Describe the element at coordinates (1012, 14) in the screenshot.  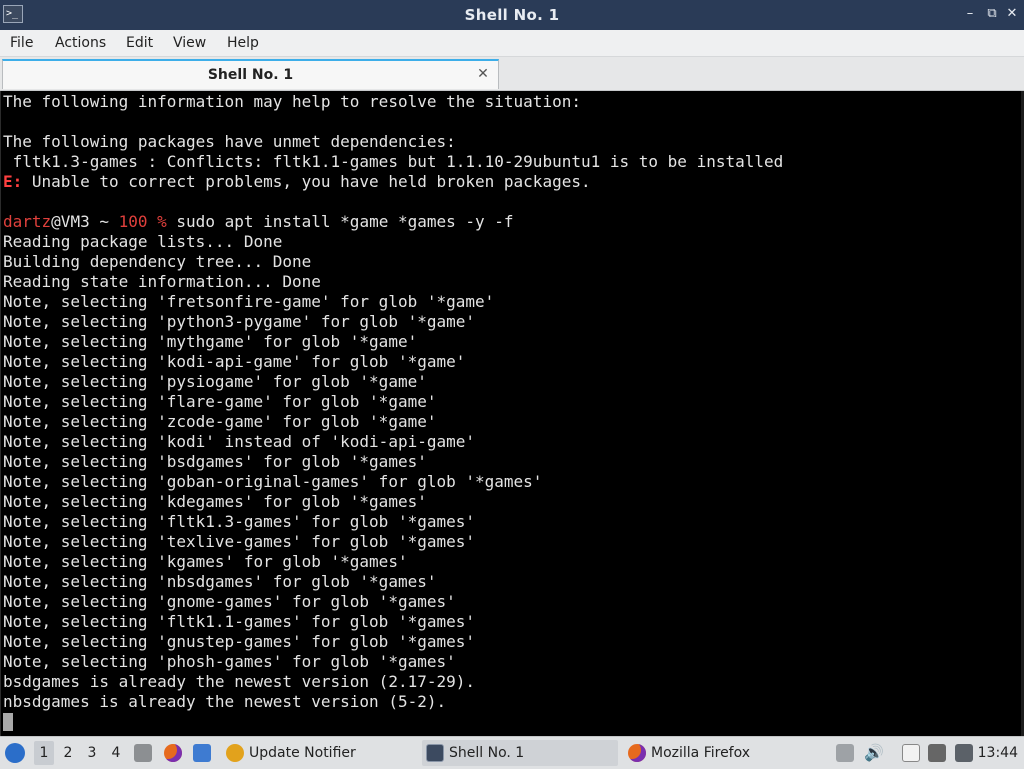
I see `close-icon: ✕` at that location.